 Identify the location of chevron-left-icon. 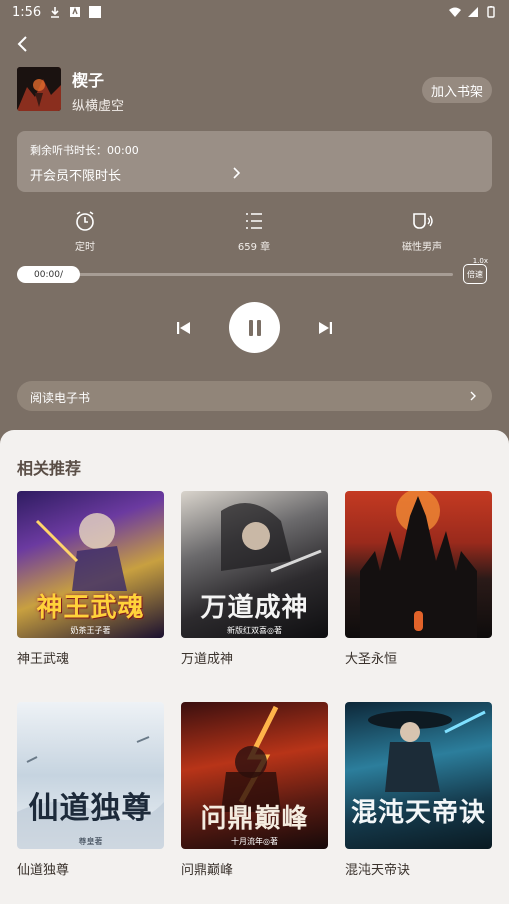
(22, 44).